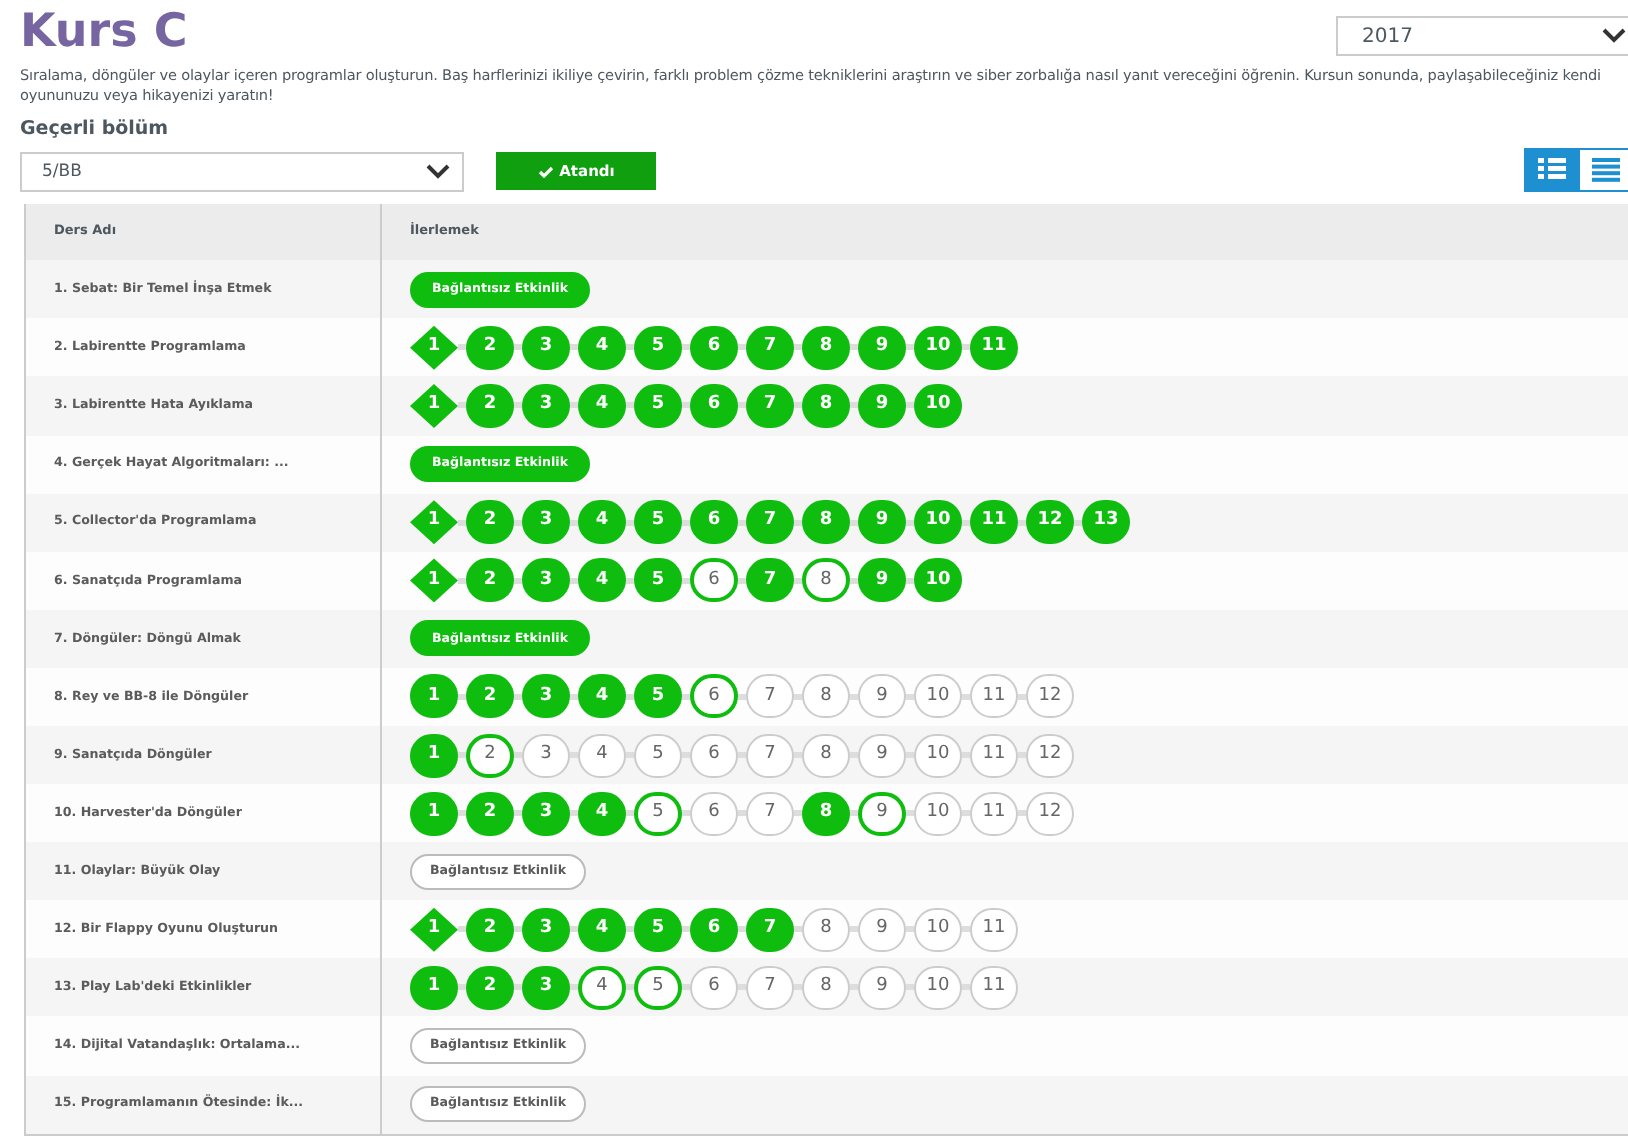 The image size is (1628, 1136). What do you see at coordinates (1603, 170) in the screenshot?
I see `list-view-button` at bounding box center [1603, 170].